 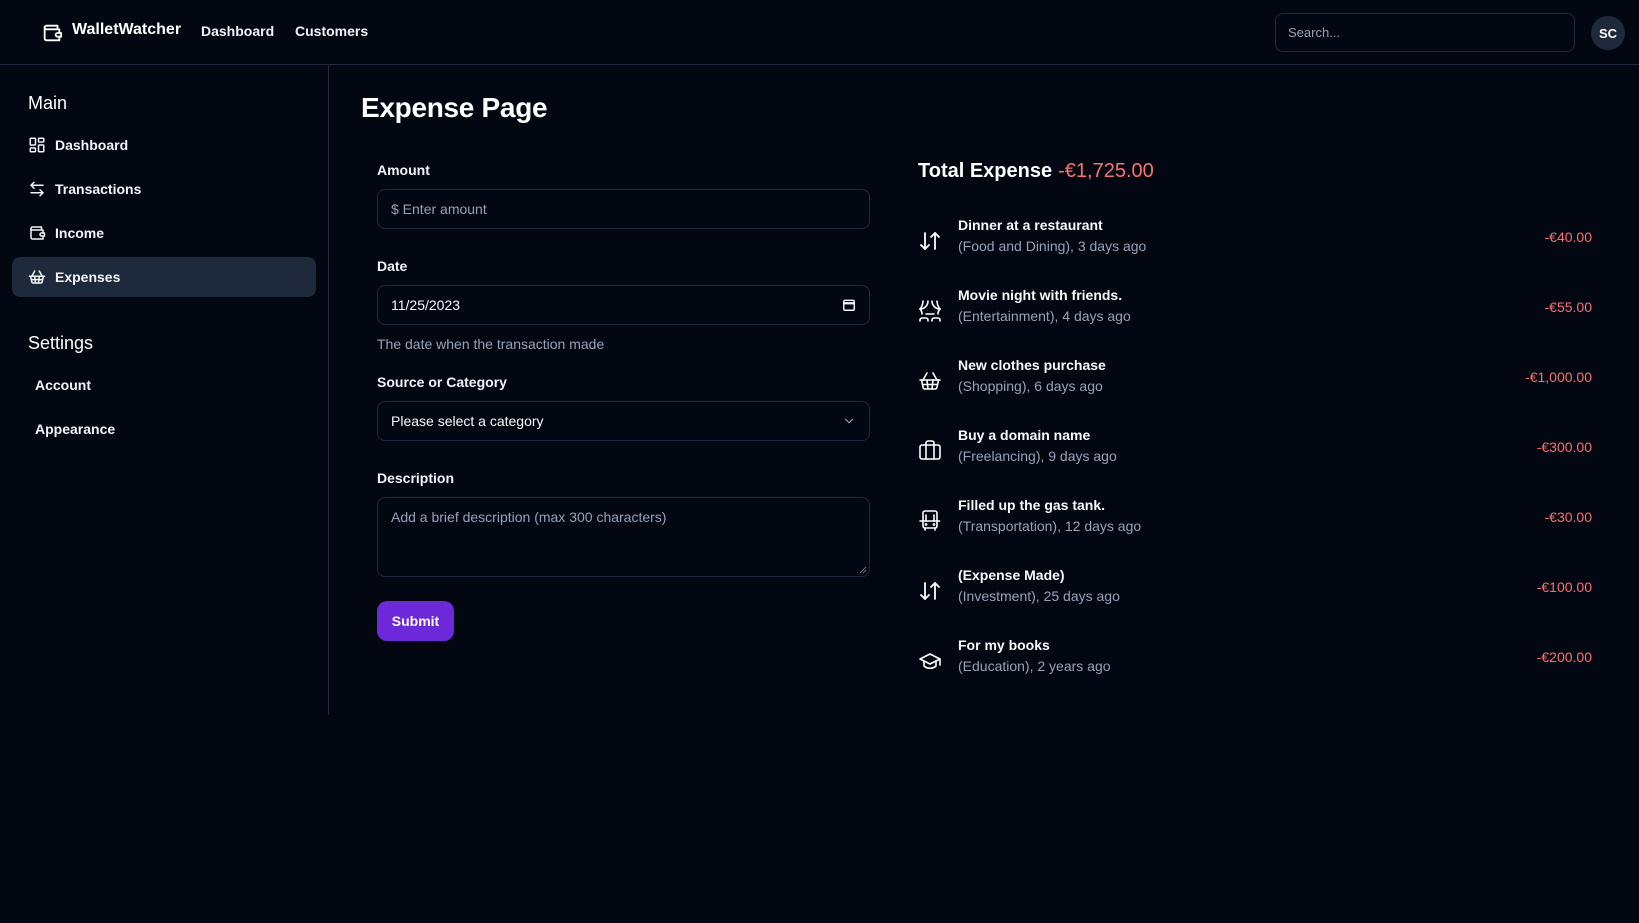 I want to click on amount-label: Amount, so click(x=403, y=170).